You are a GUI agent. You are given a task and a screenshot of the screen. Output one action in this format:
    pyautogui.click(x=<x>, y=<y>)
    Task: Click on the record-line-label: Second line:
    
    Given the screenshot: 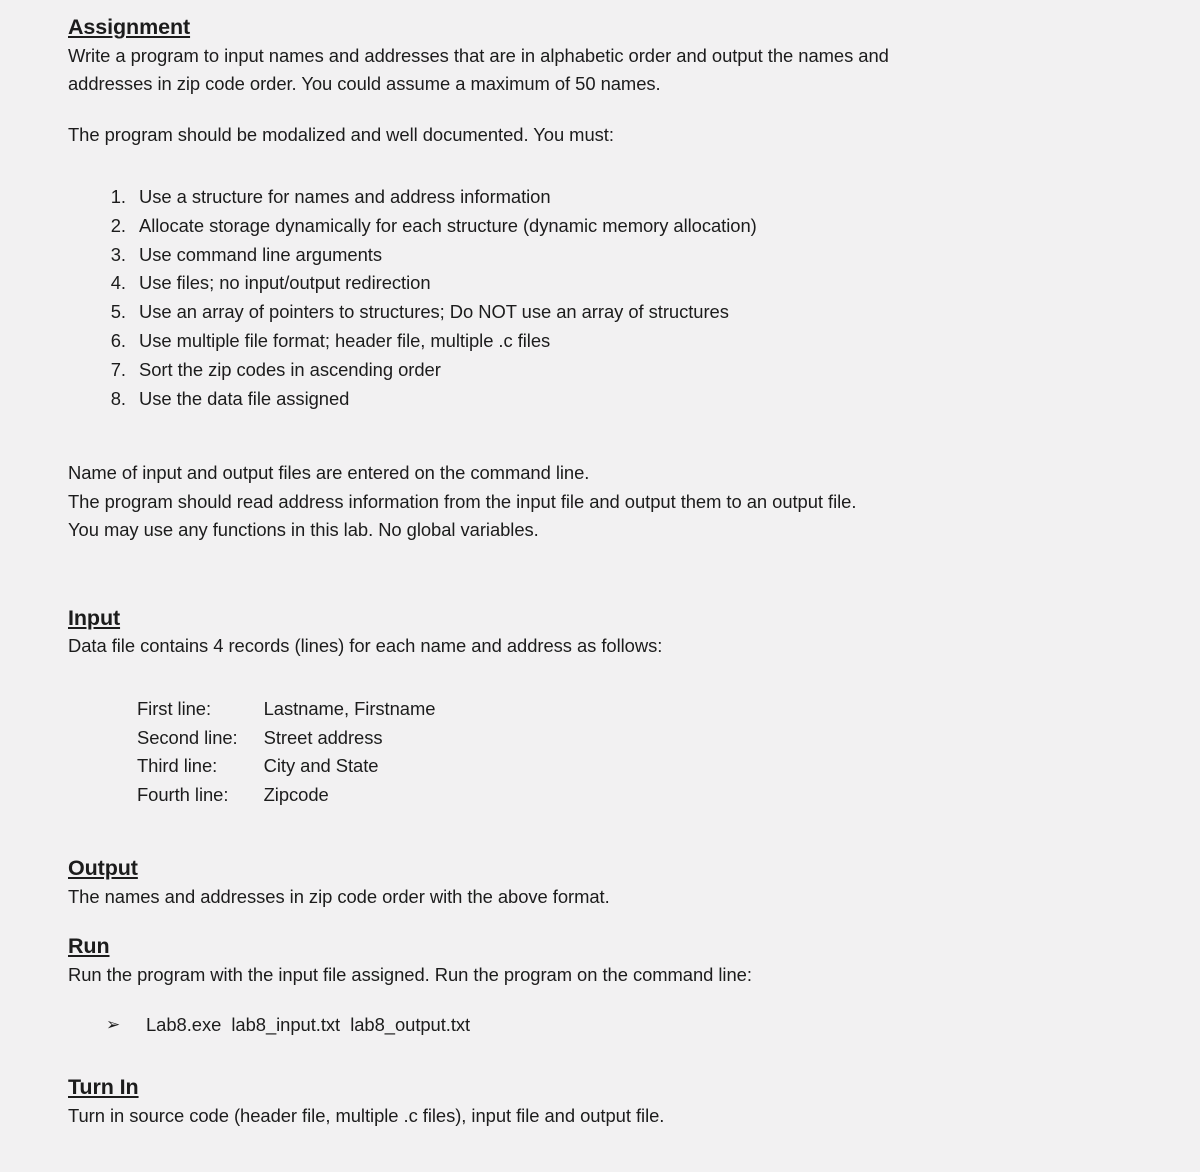 What is the action you would take?
    pyautogui.click(x=187, y=737)
    